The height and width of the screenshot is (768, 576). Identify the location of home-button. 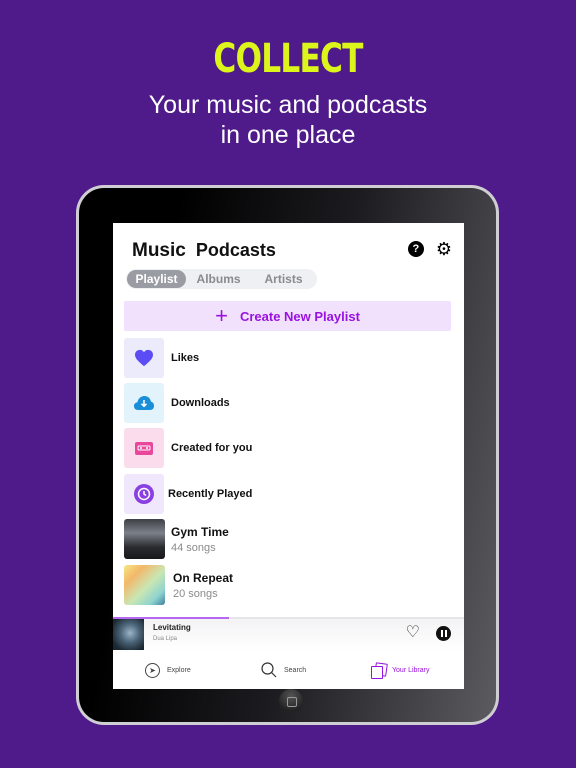
(291, 701).